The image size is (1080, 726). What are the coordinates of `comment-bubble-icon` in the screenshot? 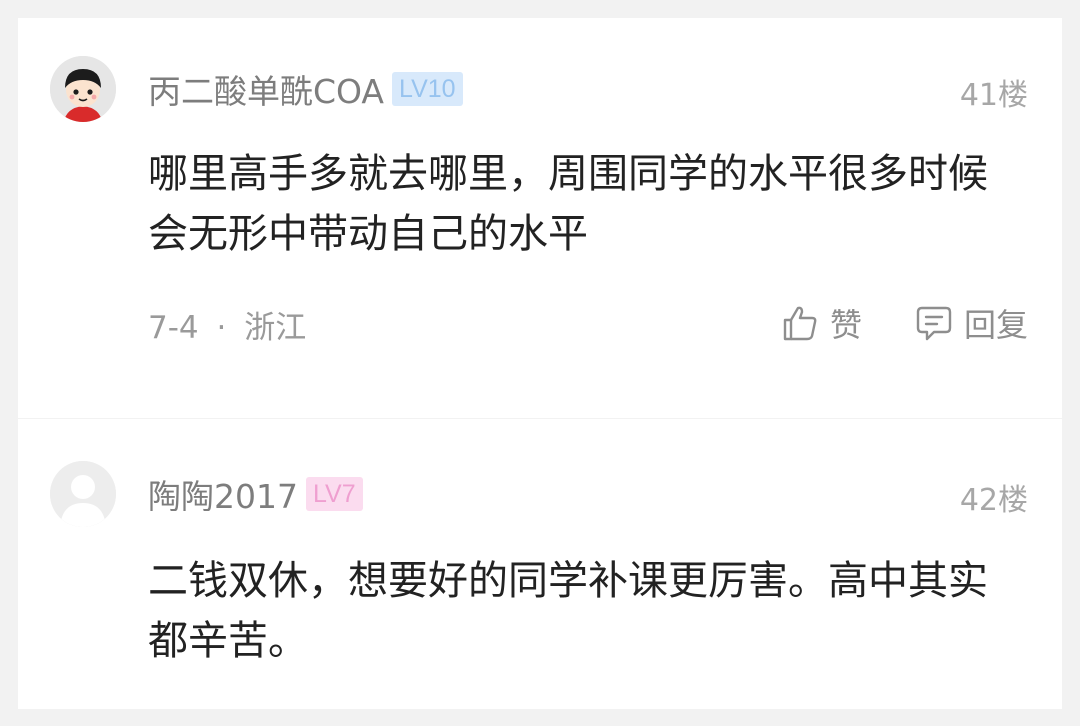 It's located at (934, 323).